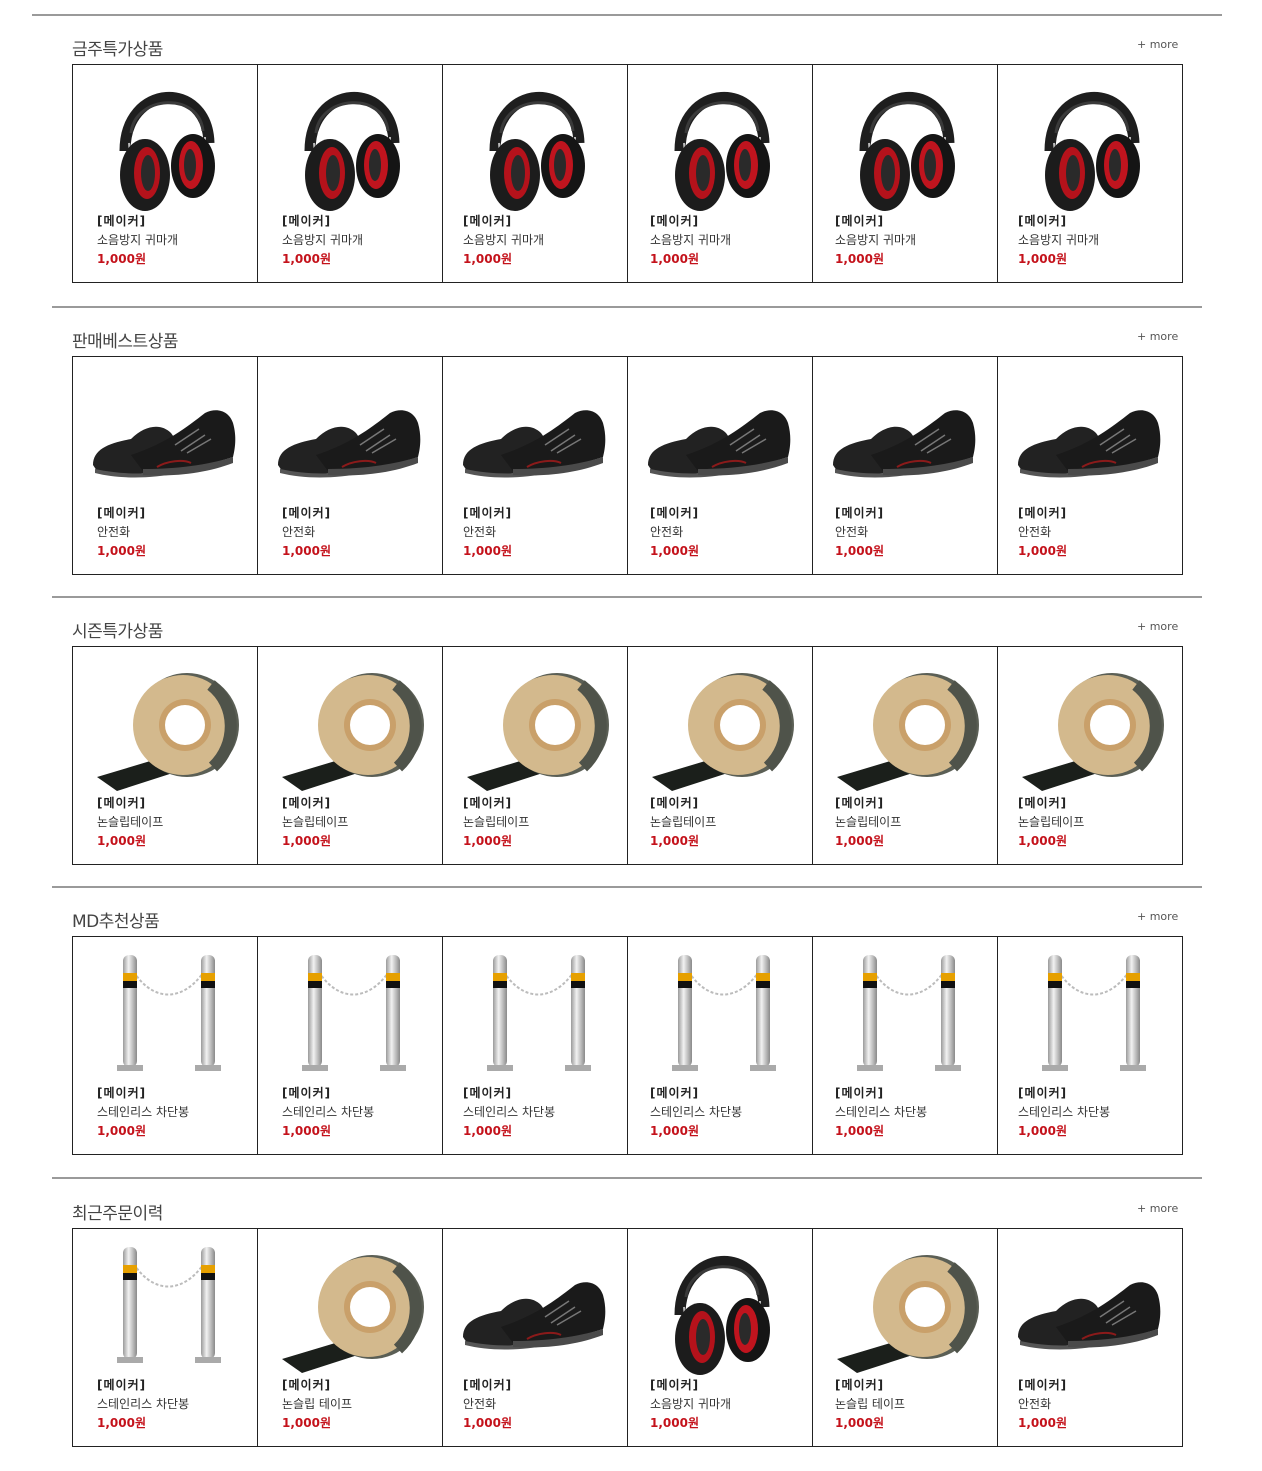  What do you see at coordinates (1043, 1093) in the screenshot?
I see `product-maker: [메이커]` at bounding box center [1043, 1093].